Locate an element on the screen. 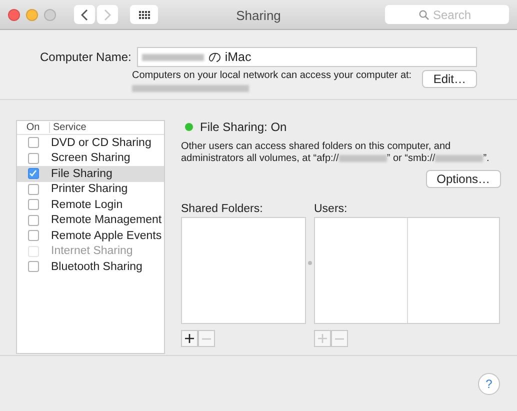  network-address-note: Computers on your local network can access your computer at: is located at coordinates (272, 75).